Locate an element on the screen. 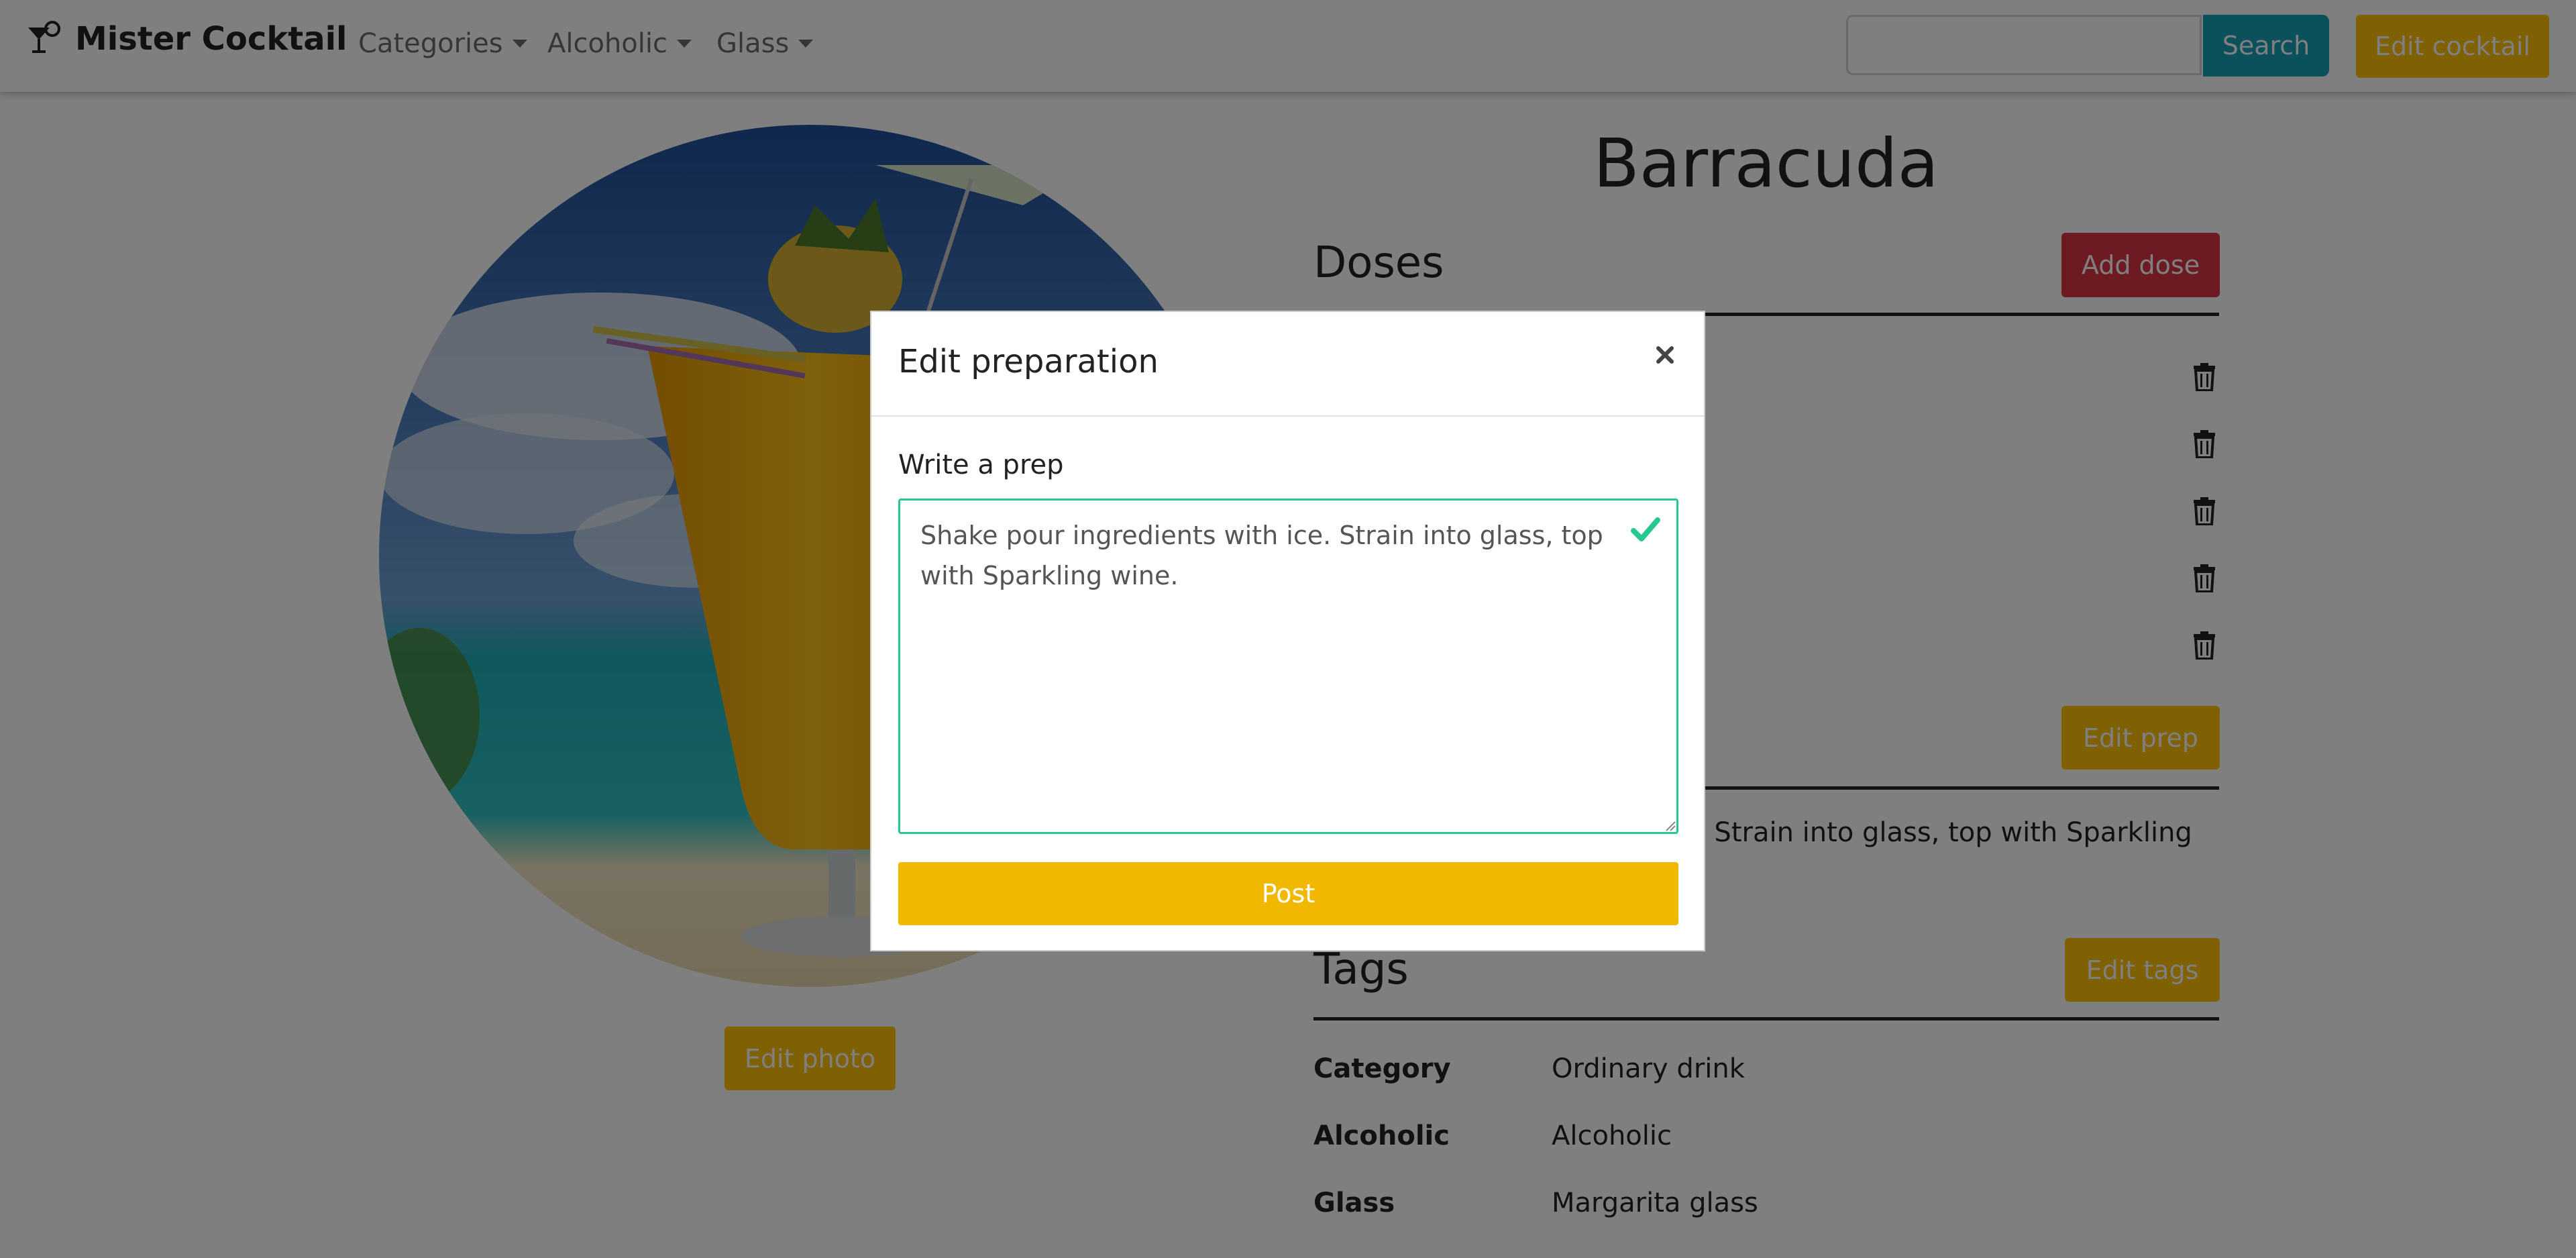  checkmark-icon is located at coordinates (1645, 529).